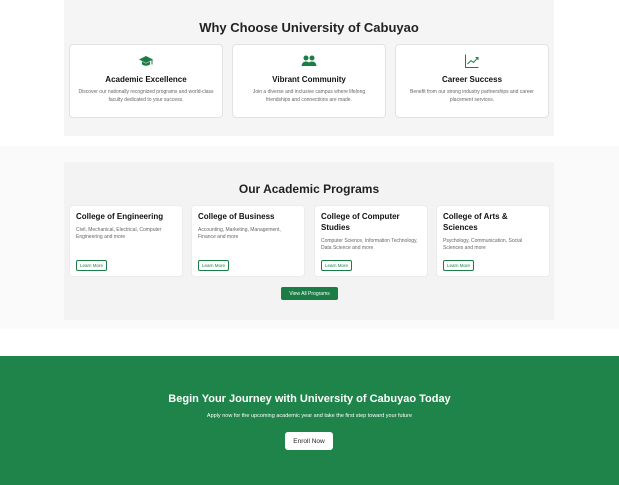 The width and height of the screenshot is (619, 485). What do you see at coordinates (309, 293) in the screenshot?
I see `view-all-programs-button: View All Programs` at bounding box center [309, 293].